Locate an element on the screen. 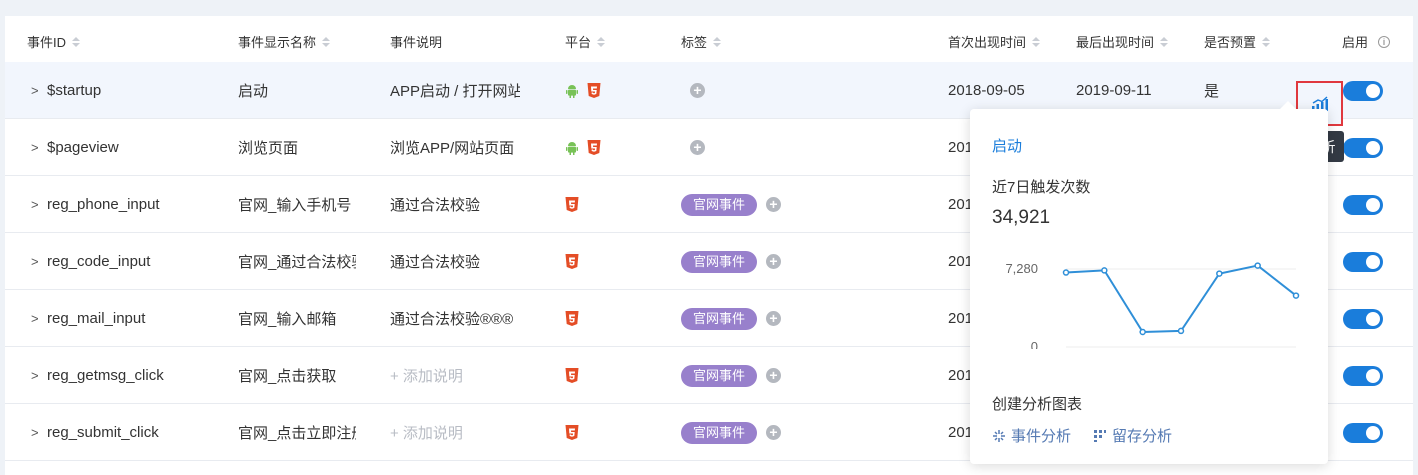 This screenshot has height=475, width=1418. column-header: 标签 is located at coordinates (701, 41).